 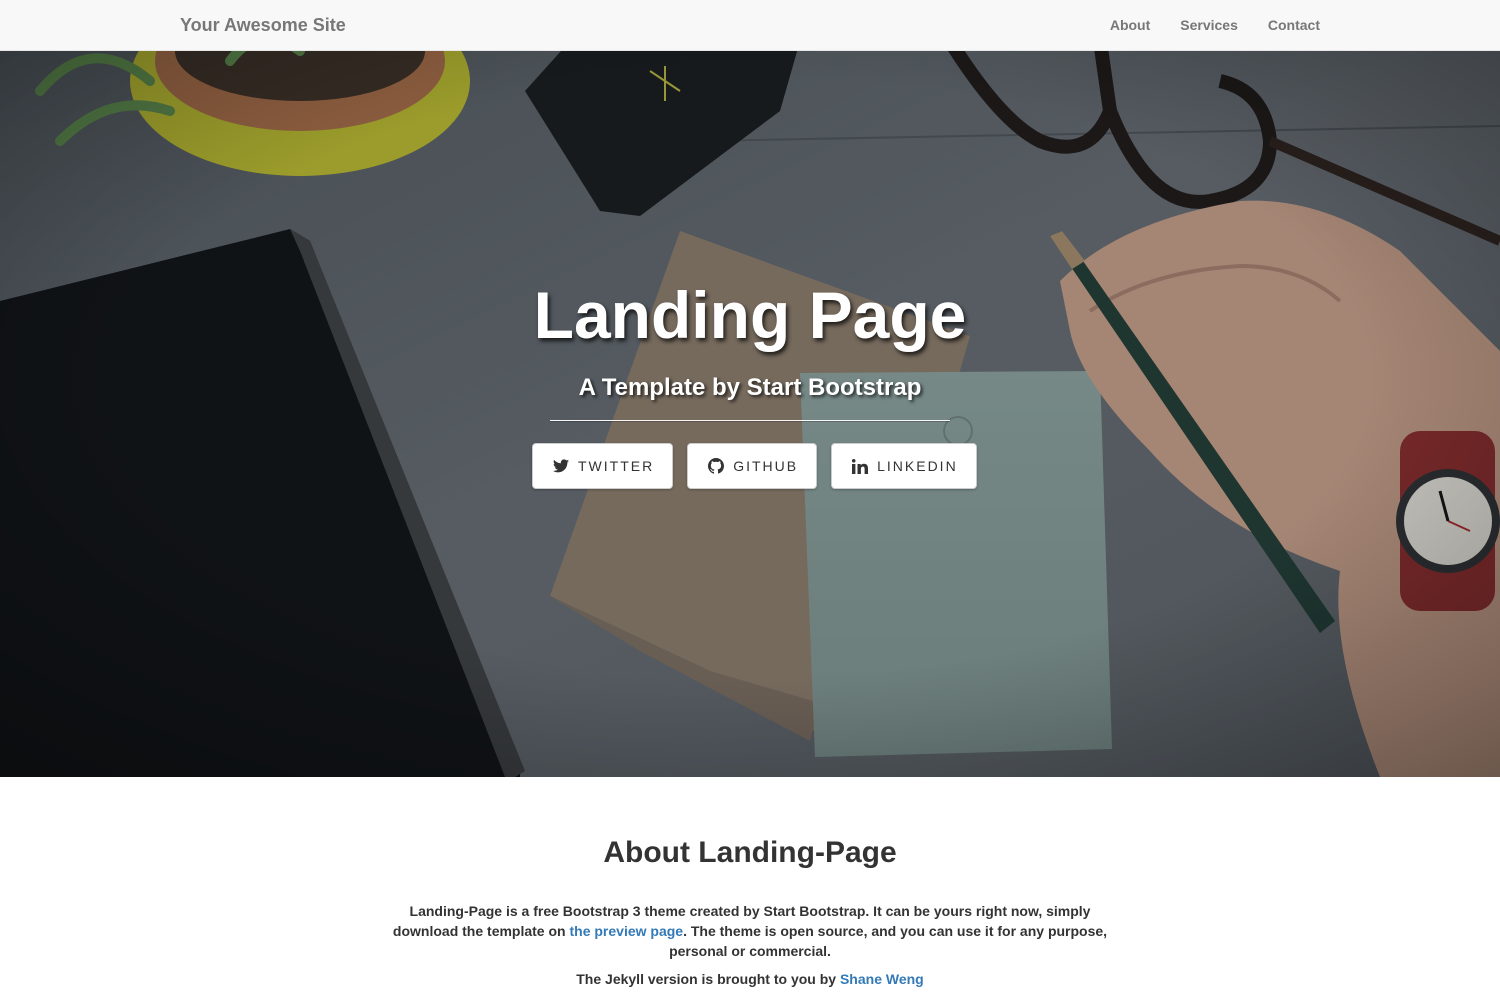 I want to click on github-button: GITHUB, so click(x=752, y=466).